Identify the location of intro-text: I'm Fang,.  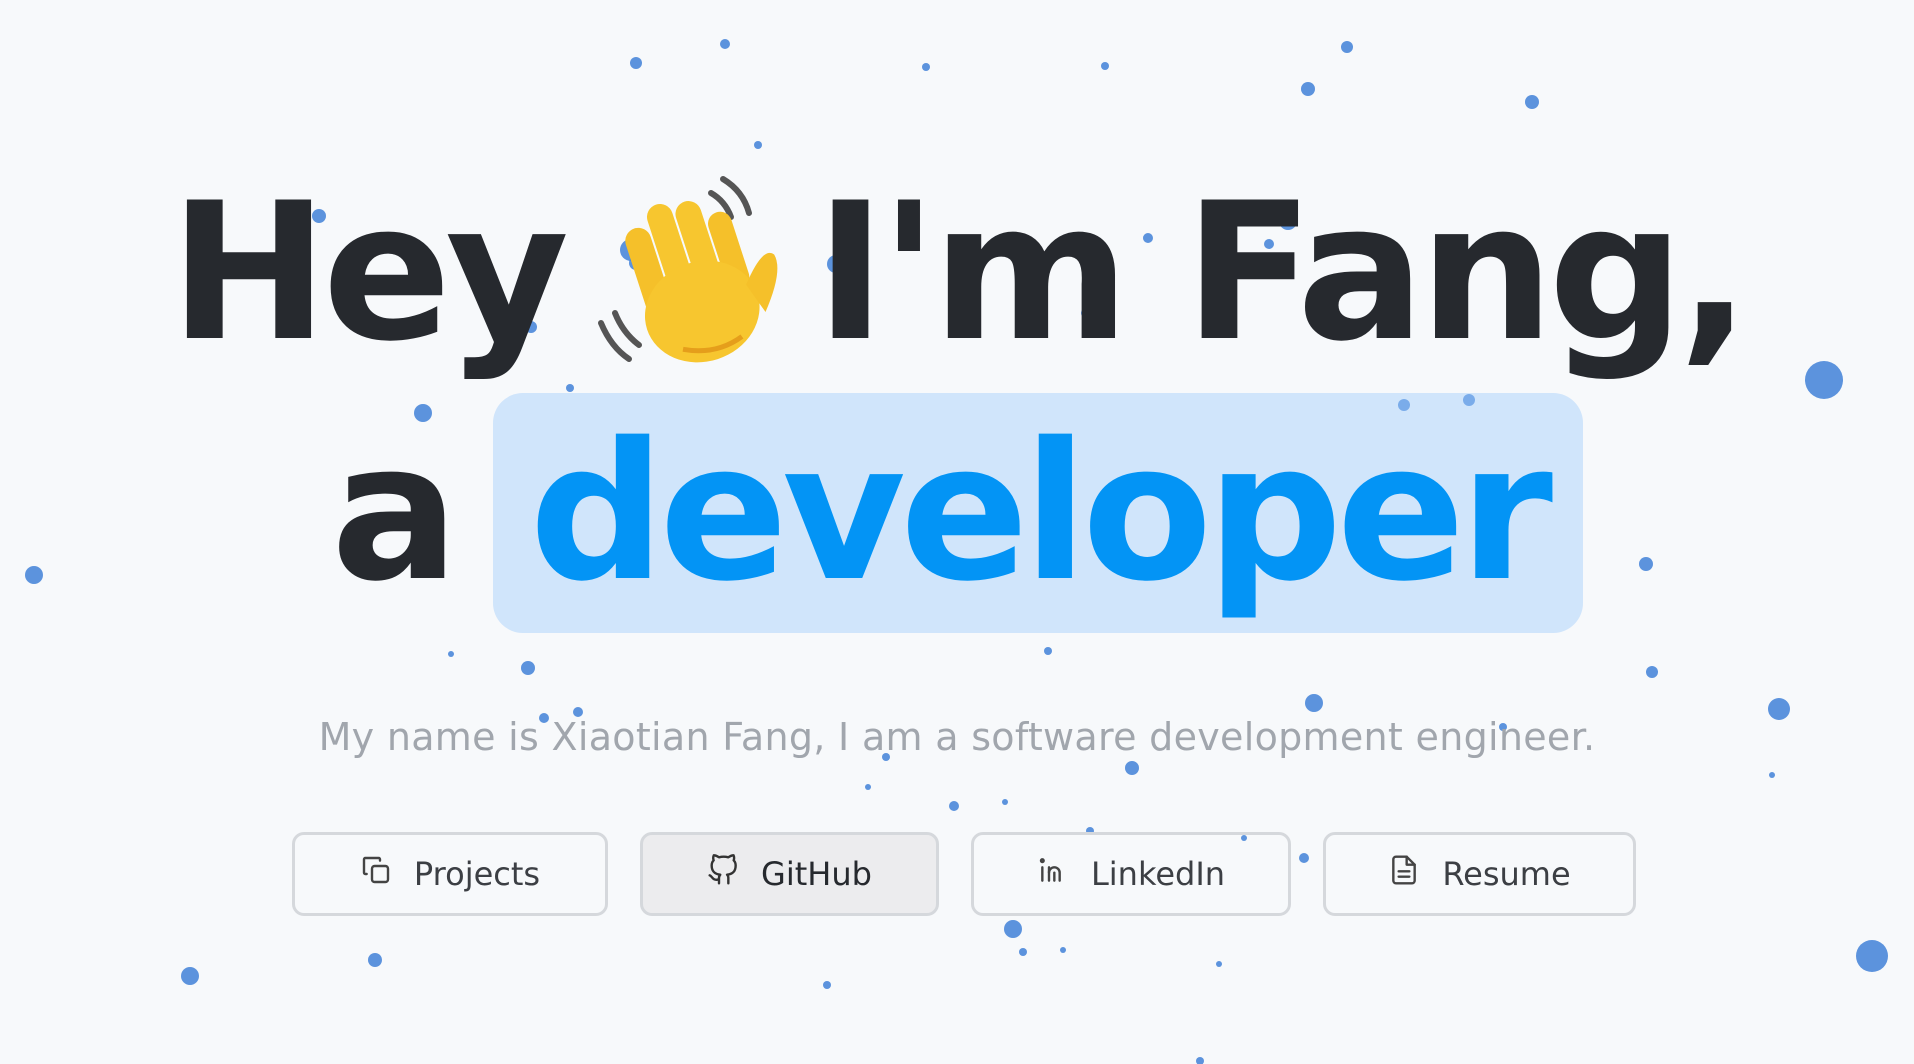
(1282, 272).